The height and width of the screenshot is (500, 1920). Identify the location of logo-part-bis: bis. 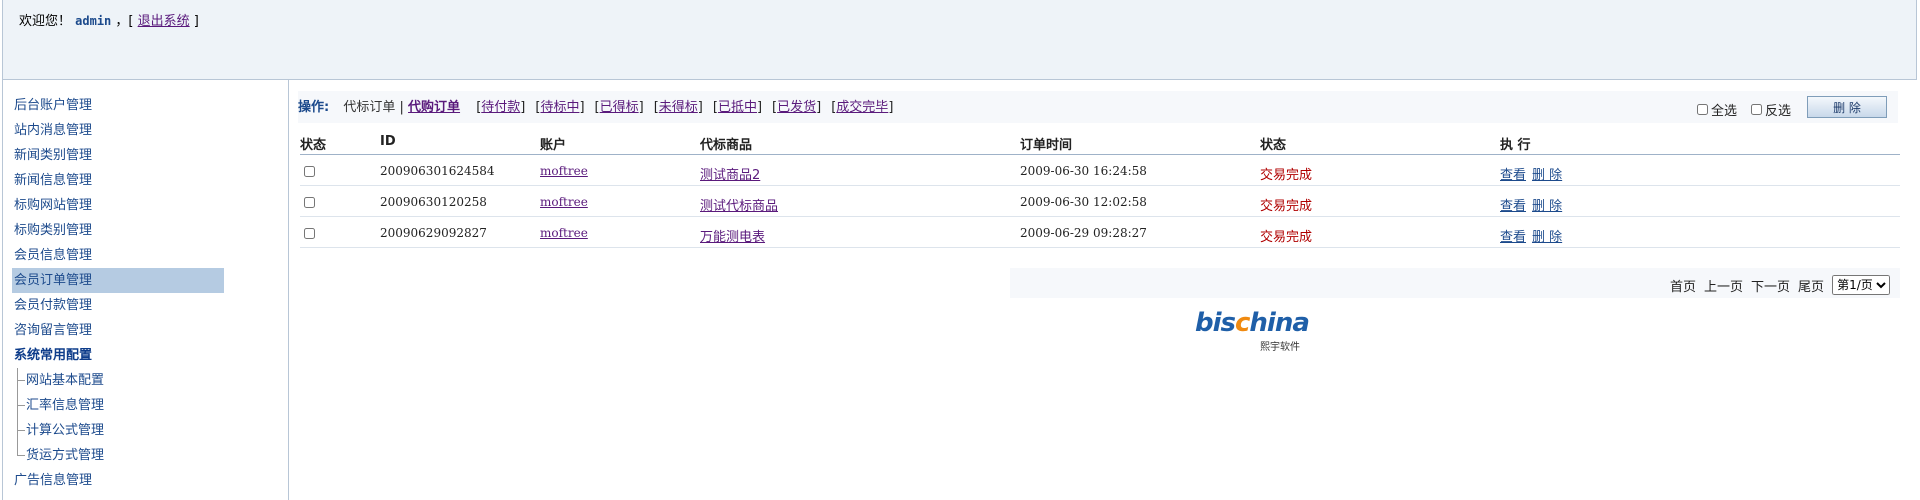
(1215, 323).